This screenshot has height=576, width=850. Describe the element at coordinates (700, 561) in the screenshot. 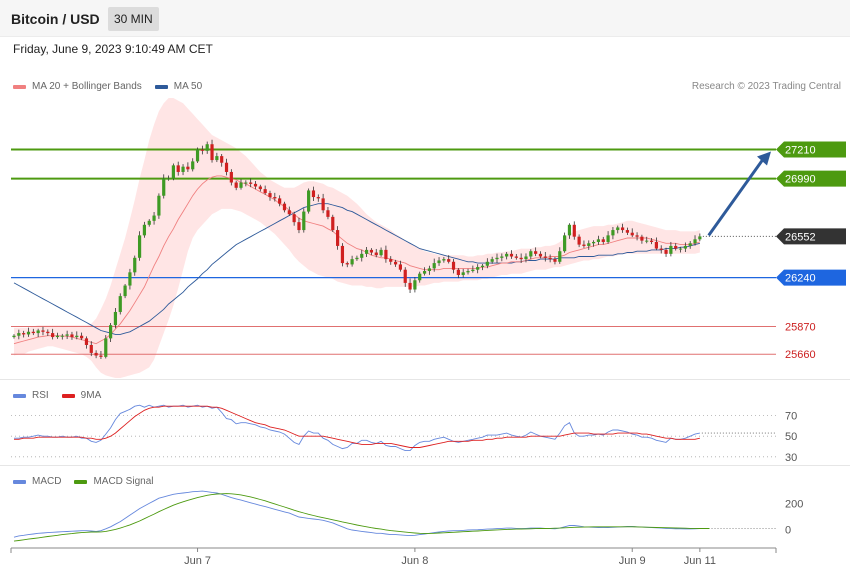

I see `time-tick-label: Jun 11` at that location.